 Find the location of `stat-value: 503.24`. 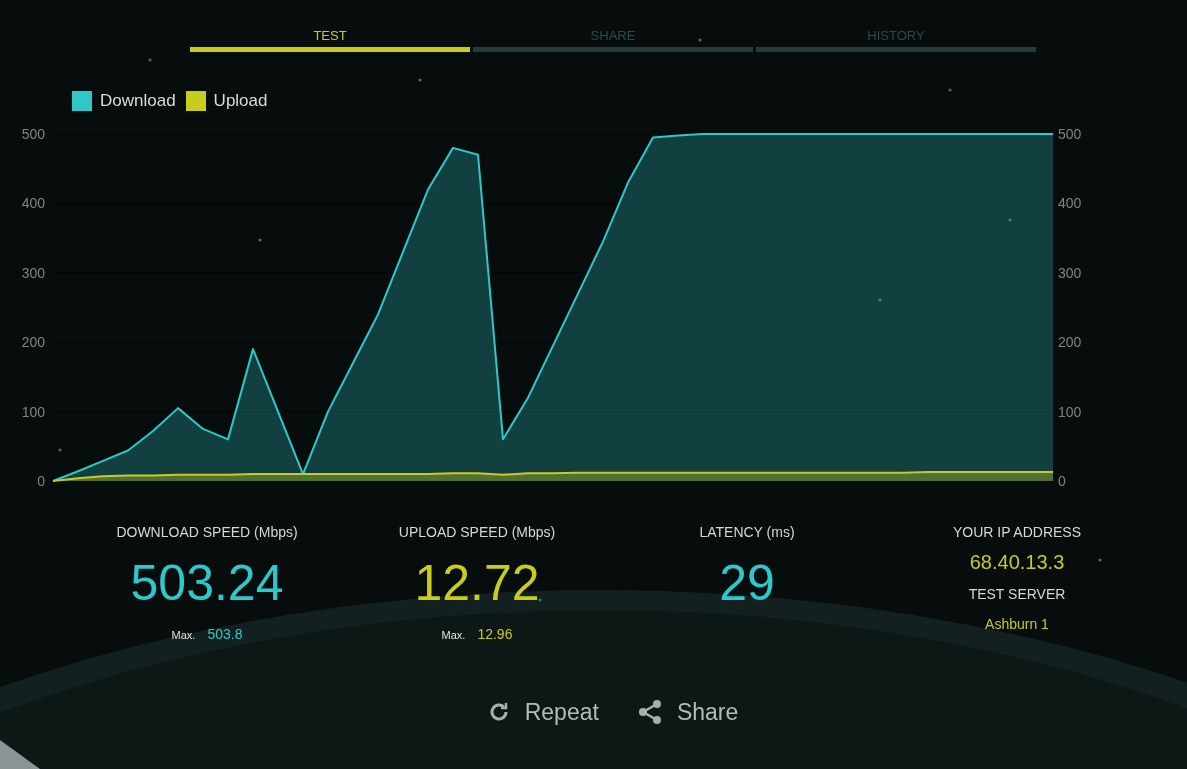

stat-value: 503.24 is located at coordinates (207, 582).